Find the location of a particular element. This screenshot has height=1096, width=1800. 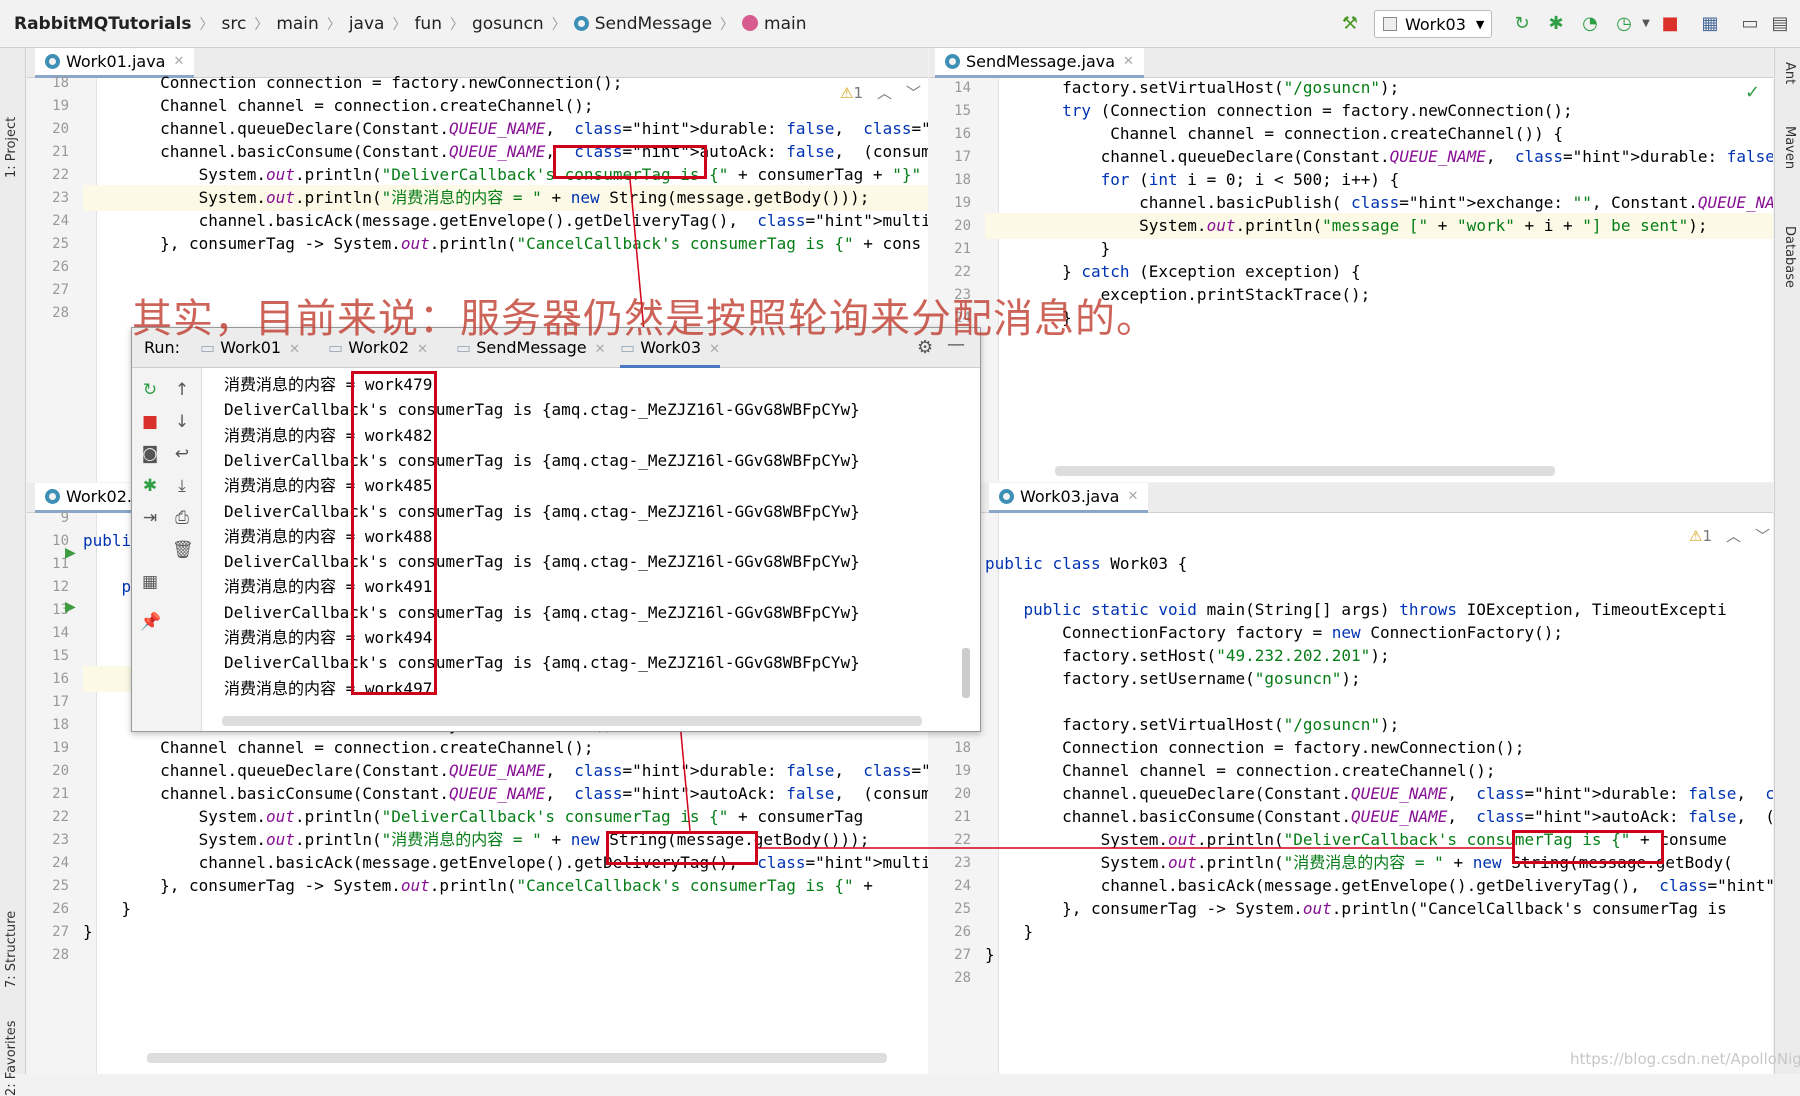

soft-wrap-icon: ↩ is located at coordinates (182, 454).